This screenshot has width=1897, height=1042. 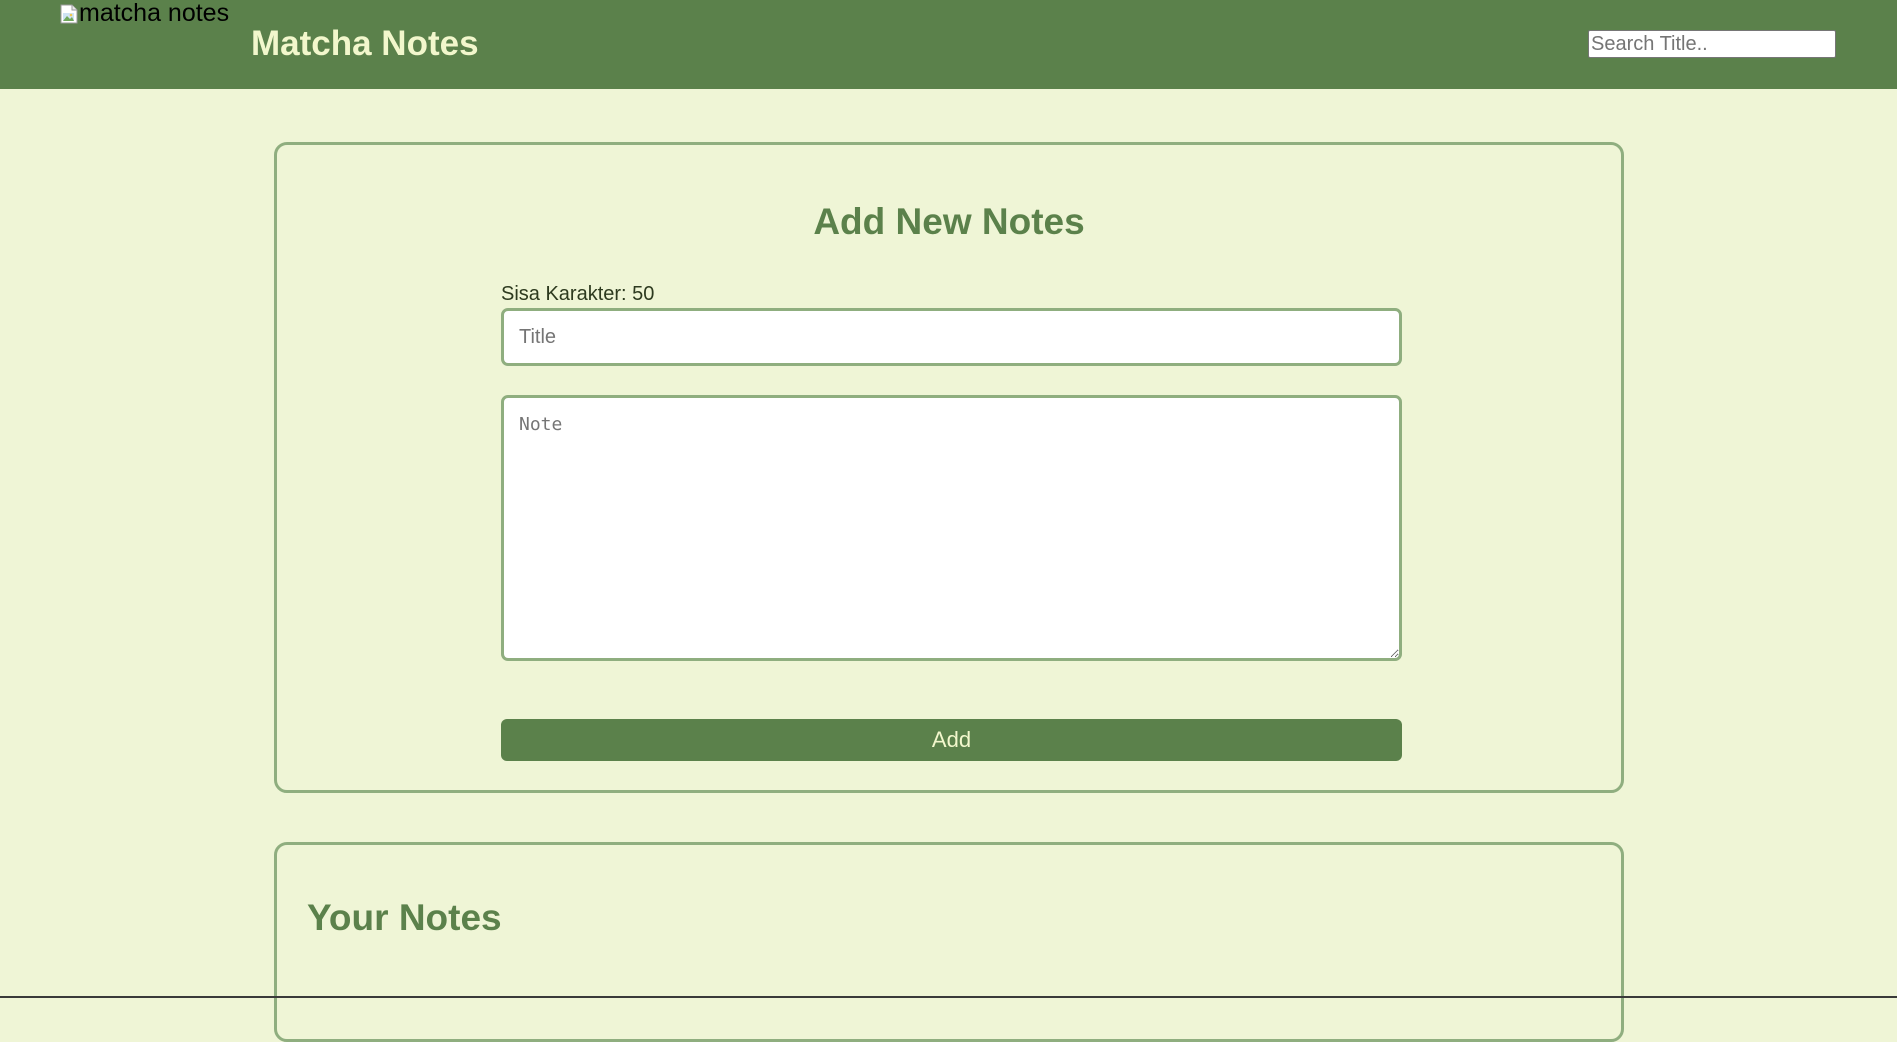 I want to click on your-notes-card: Your Notes, so click(x=949, y=942).